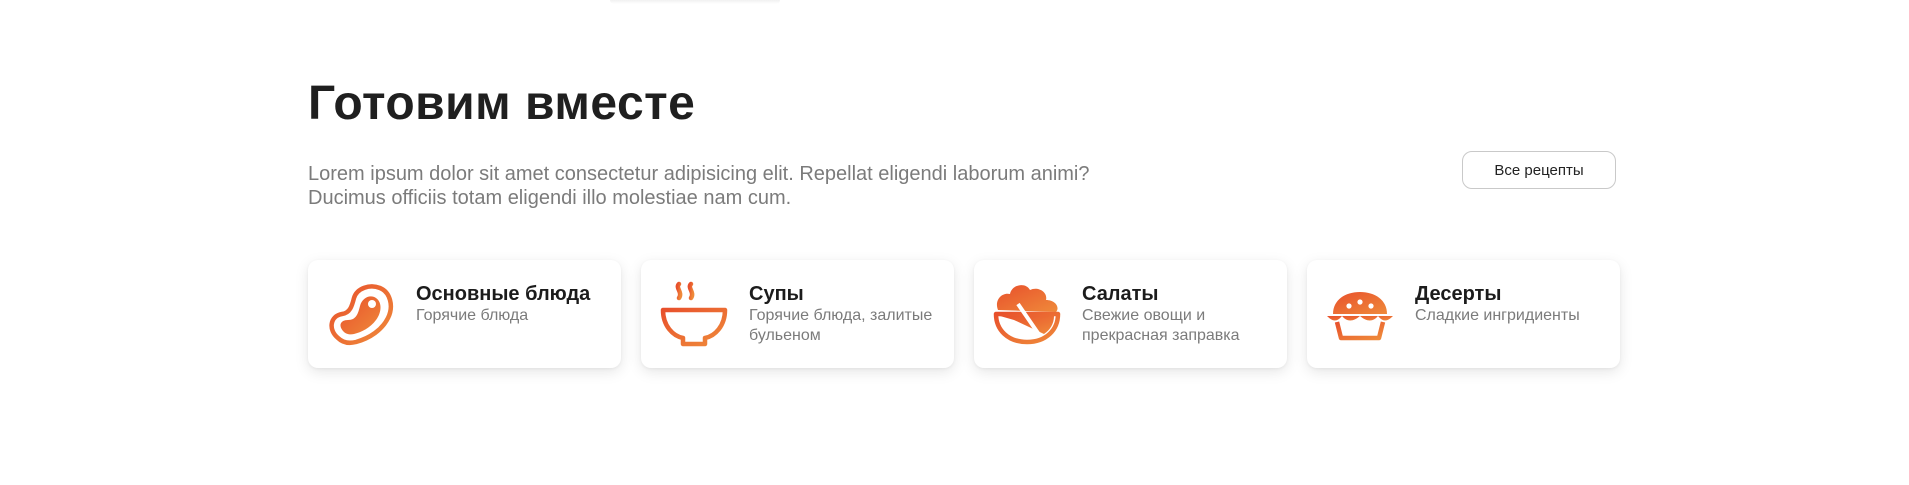 The image size is (1909, 485). I want to click on category-name: Десерты, so click(1458, 294).